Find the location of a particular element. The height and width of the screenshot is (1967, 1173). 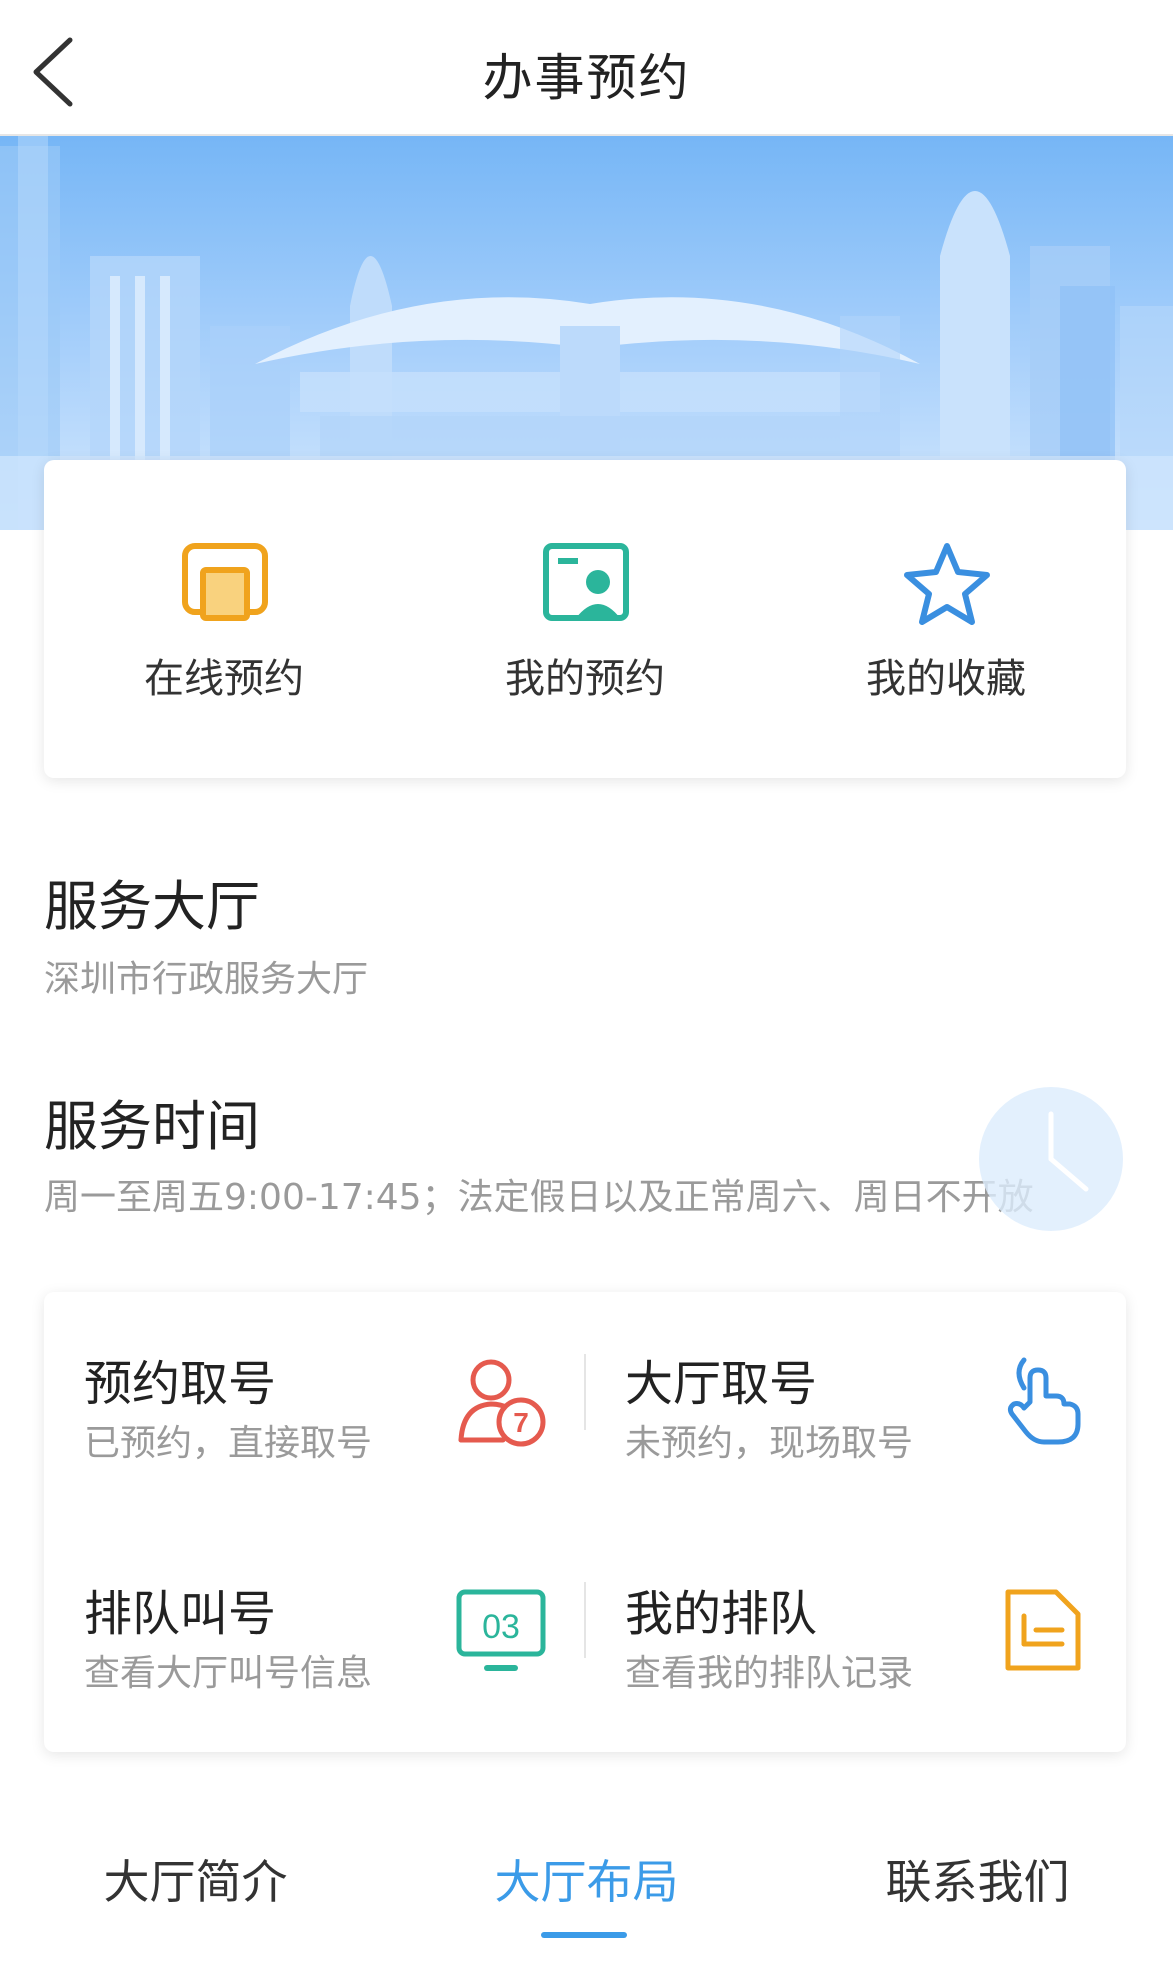

hand-tap-icon is located at coordinates (1044, 1401).